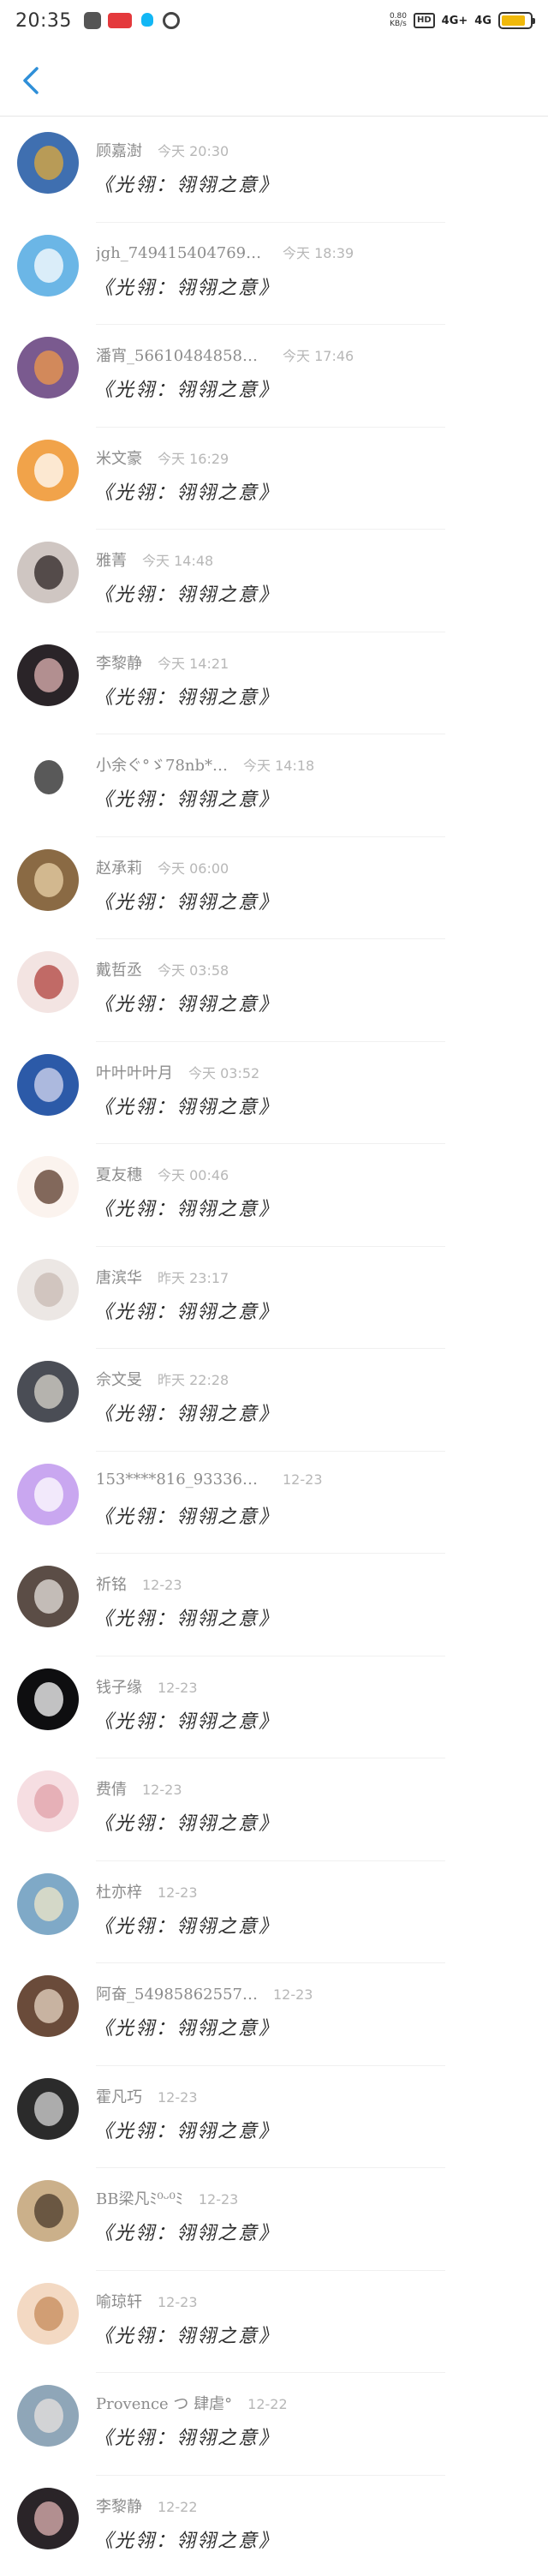  What do you see at coordinates (43, 20) in the screenshot?
I see `status-time: 20:35` at bounding box center [43, 20].